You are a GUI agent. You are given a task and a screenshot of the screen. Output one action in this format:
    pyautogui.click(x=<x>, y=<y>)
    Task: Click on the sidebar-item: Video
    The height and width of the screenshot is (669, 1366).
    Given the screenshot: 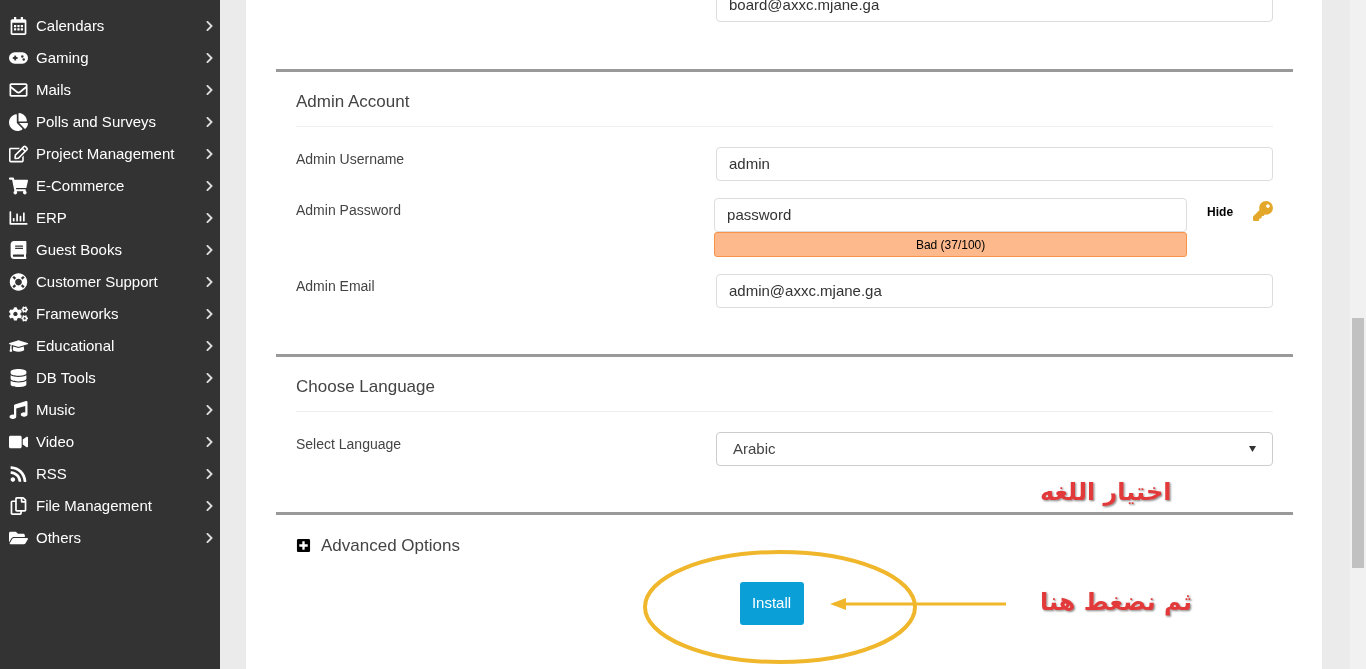 What is the action you would take?
    pyautogui.click(x=110, y=442)
    